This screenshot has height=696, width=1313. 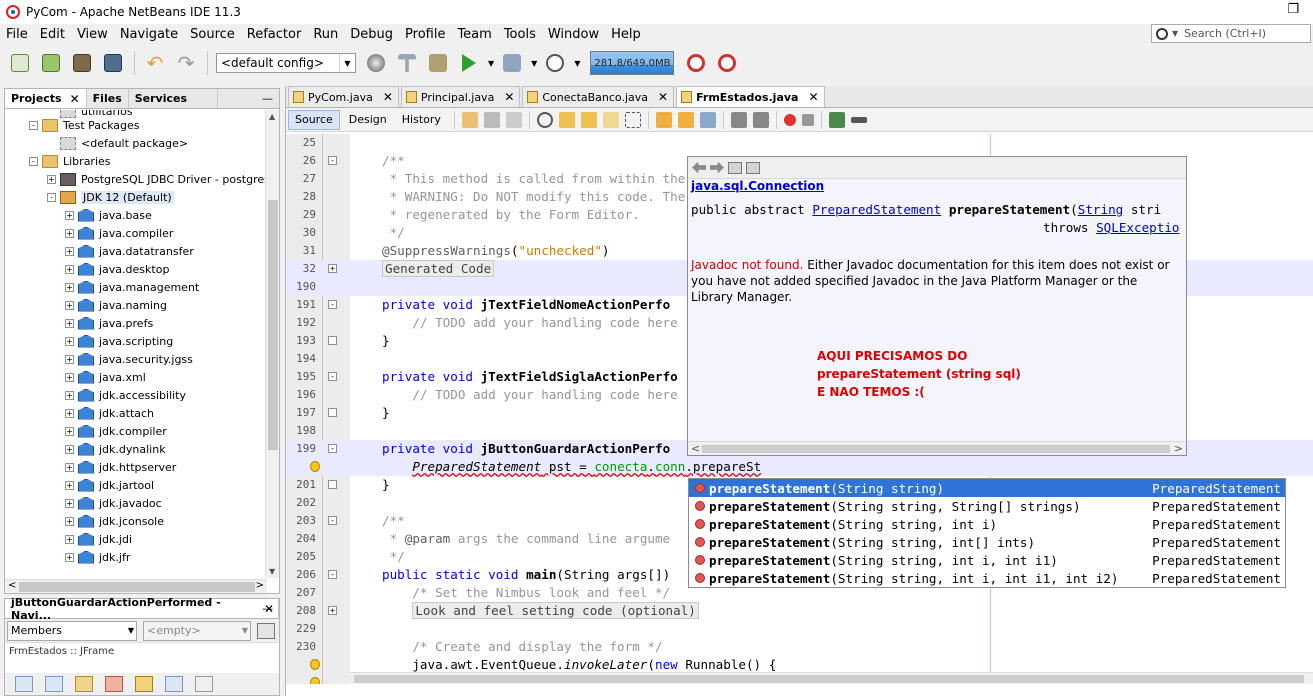 I want to click on expand-fold-icon: +, so click(x=332, y=268).